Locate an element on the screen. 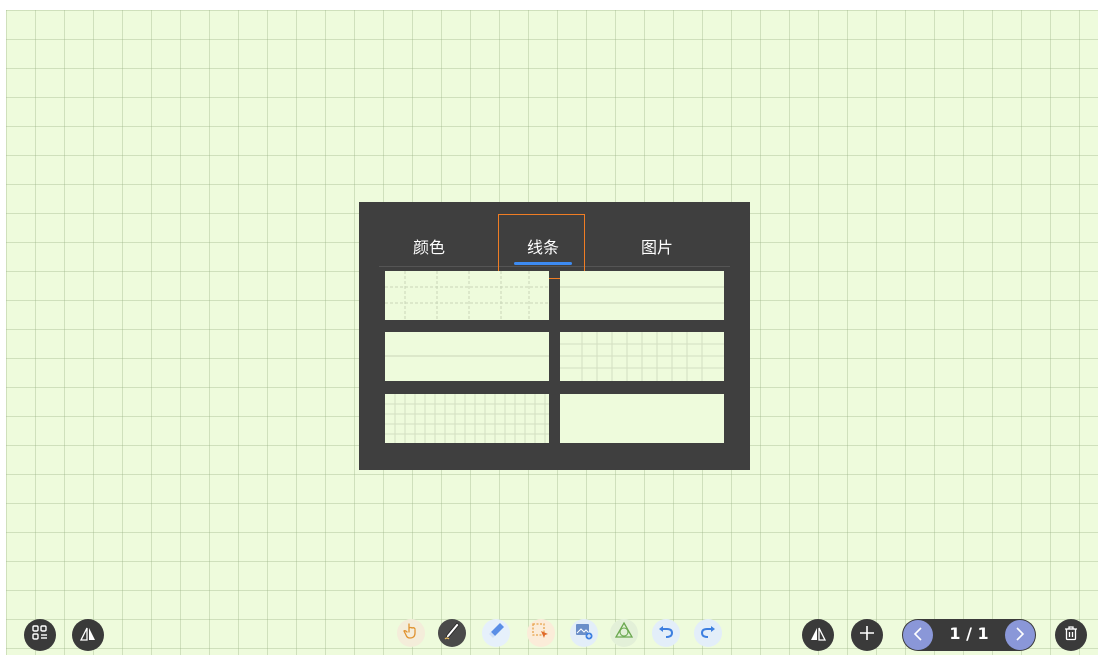 Image resolution: width=1098 pixels, height=655 pixels. apps-icon is located at coordinates (40, 635).